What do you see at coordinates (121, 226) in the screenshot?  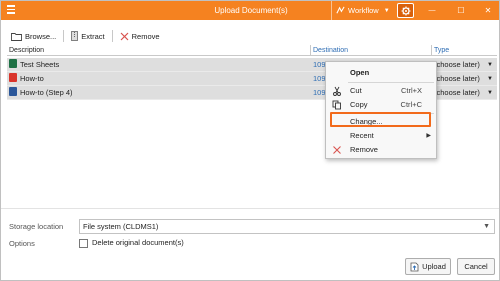 I see `storage-location-value: File system (CLDMS1)` at bounding box center [121, 226].